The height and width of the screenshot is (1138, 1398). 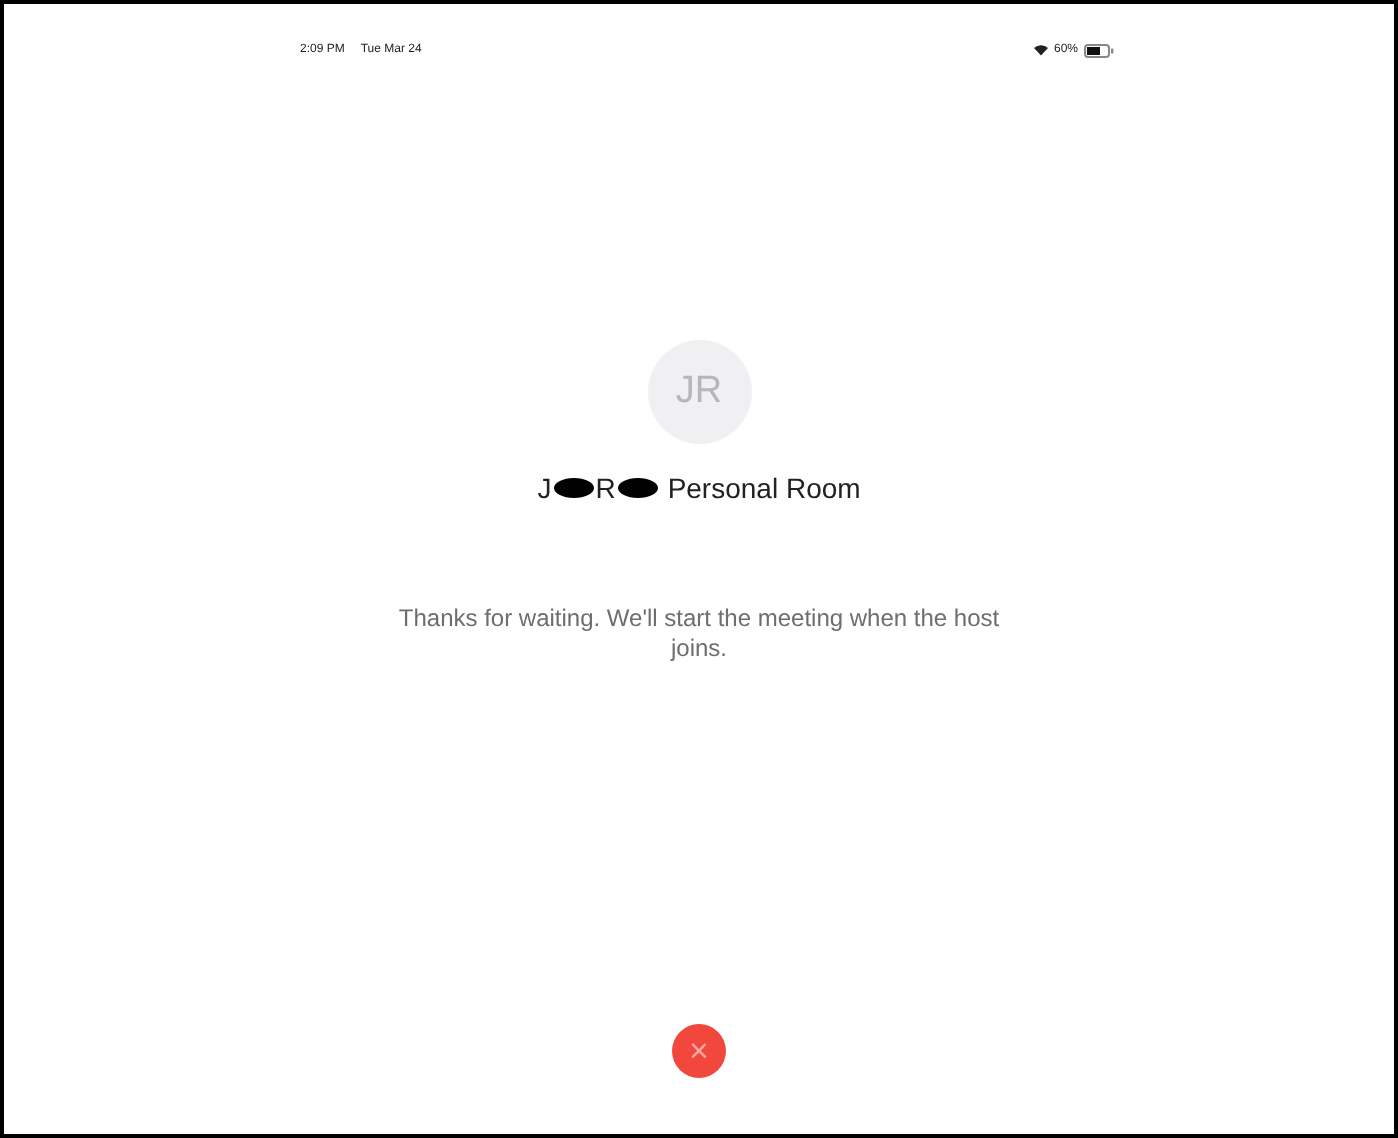 What do you see at coordinates (699, 1051) in the screenshot?
I see `leave-button: ×` at bounding box center [699, 1051].